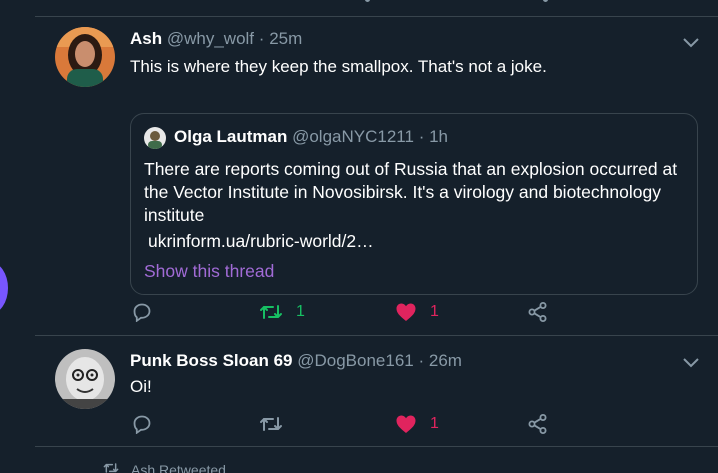  Describe the element at coordinates (296, 361) in the screenshot. I see `tweet-header: Punk Boss Sloan 69 @DogBone161 · 26m` at that location.